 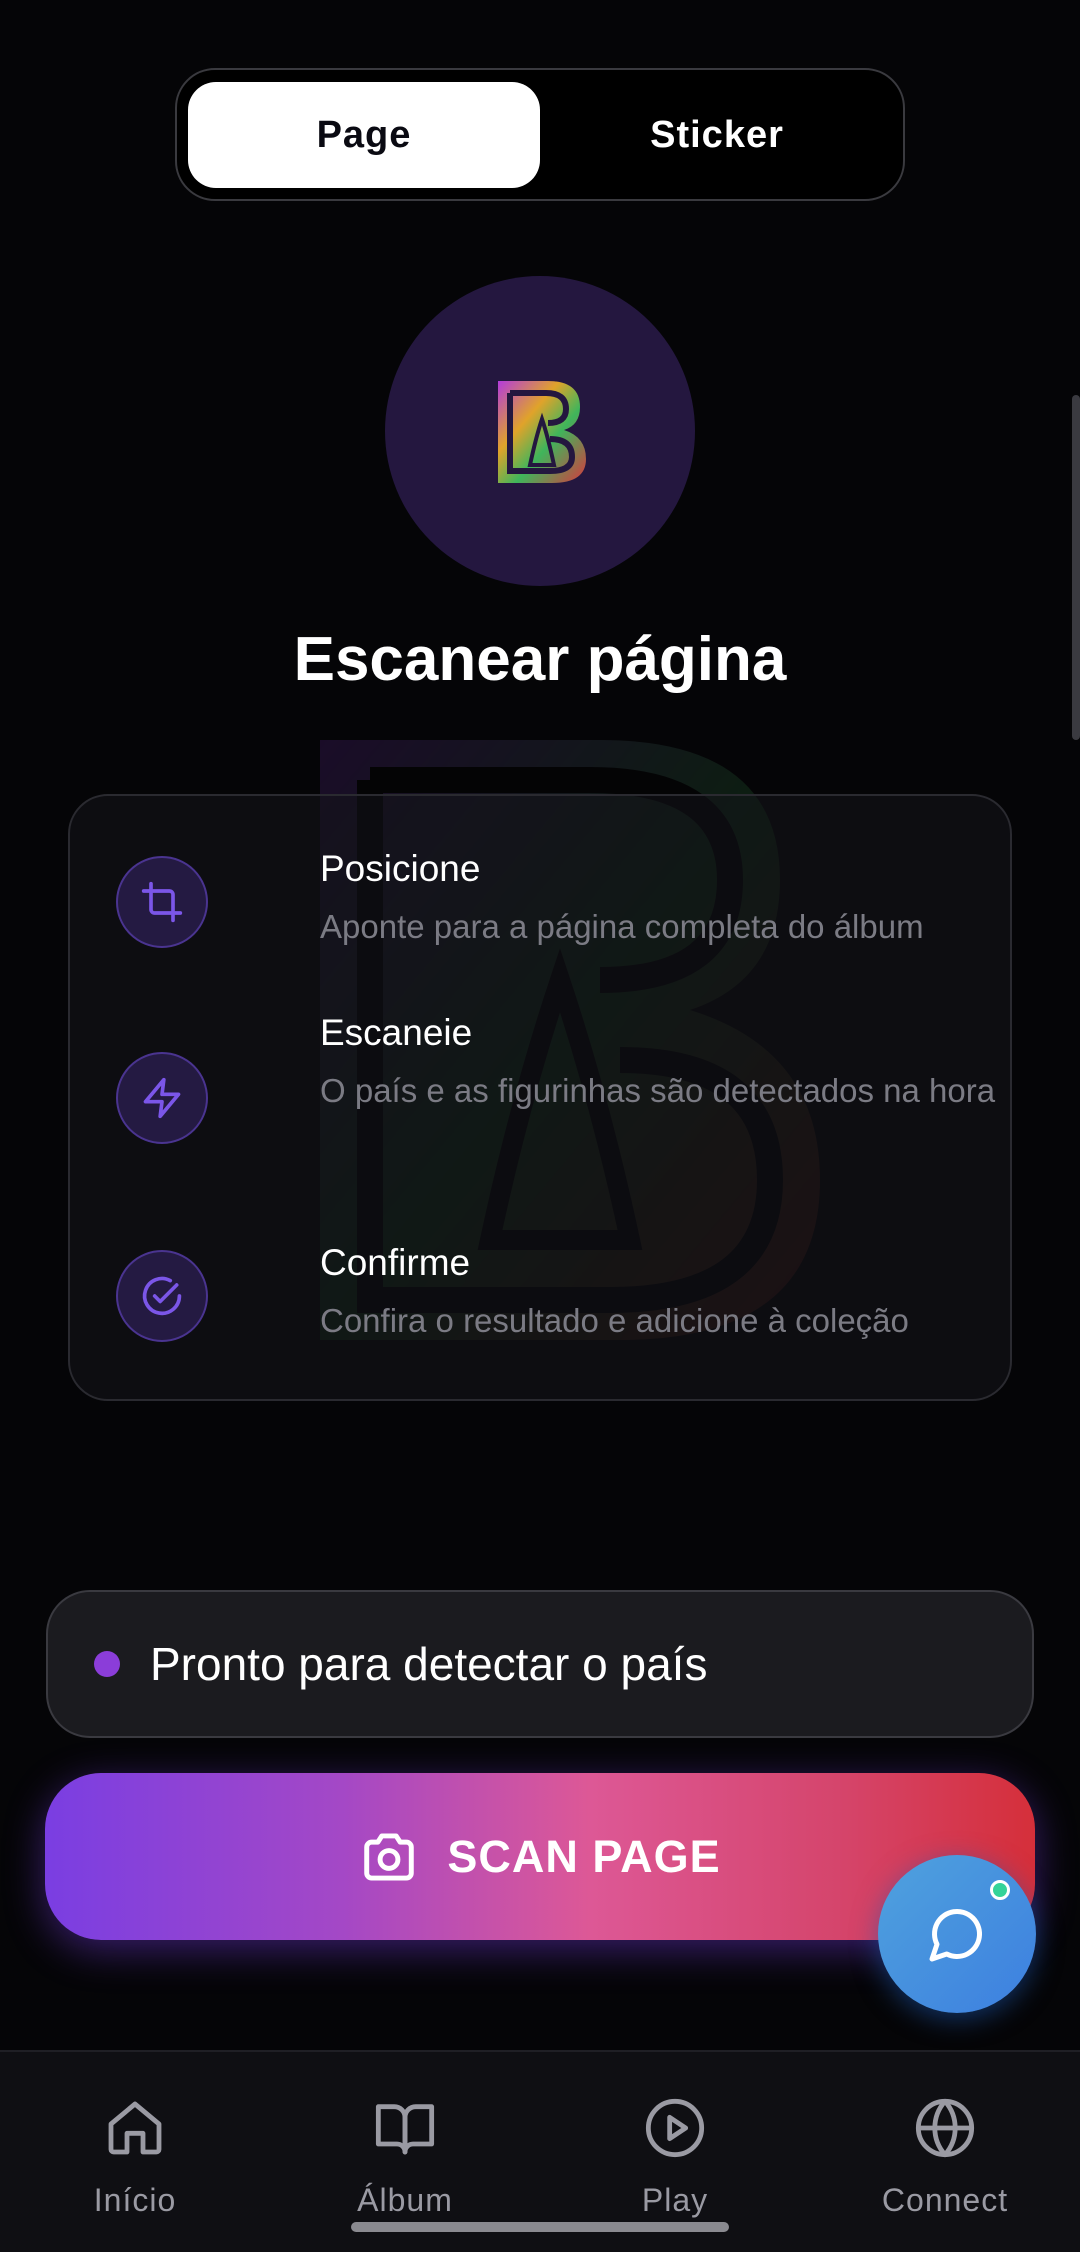 I want to click on step-title: Confirme, so click(x=395, y=1262).